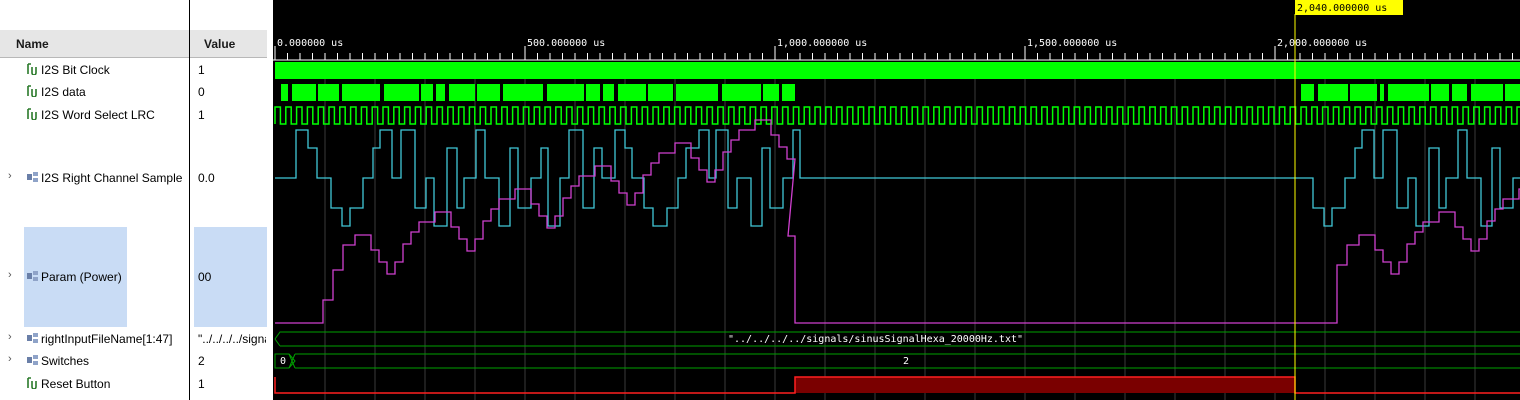  What do you see at coordinates (65, 361) in the screenshot?
I see `signal-name-label: Switches` at bounding box center [65, 361].